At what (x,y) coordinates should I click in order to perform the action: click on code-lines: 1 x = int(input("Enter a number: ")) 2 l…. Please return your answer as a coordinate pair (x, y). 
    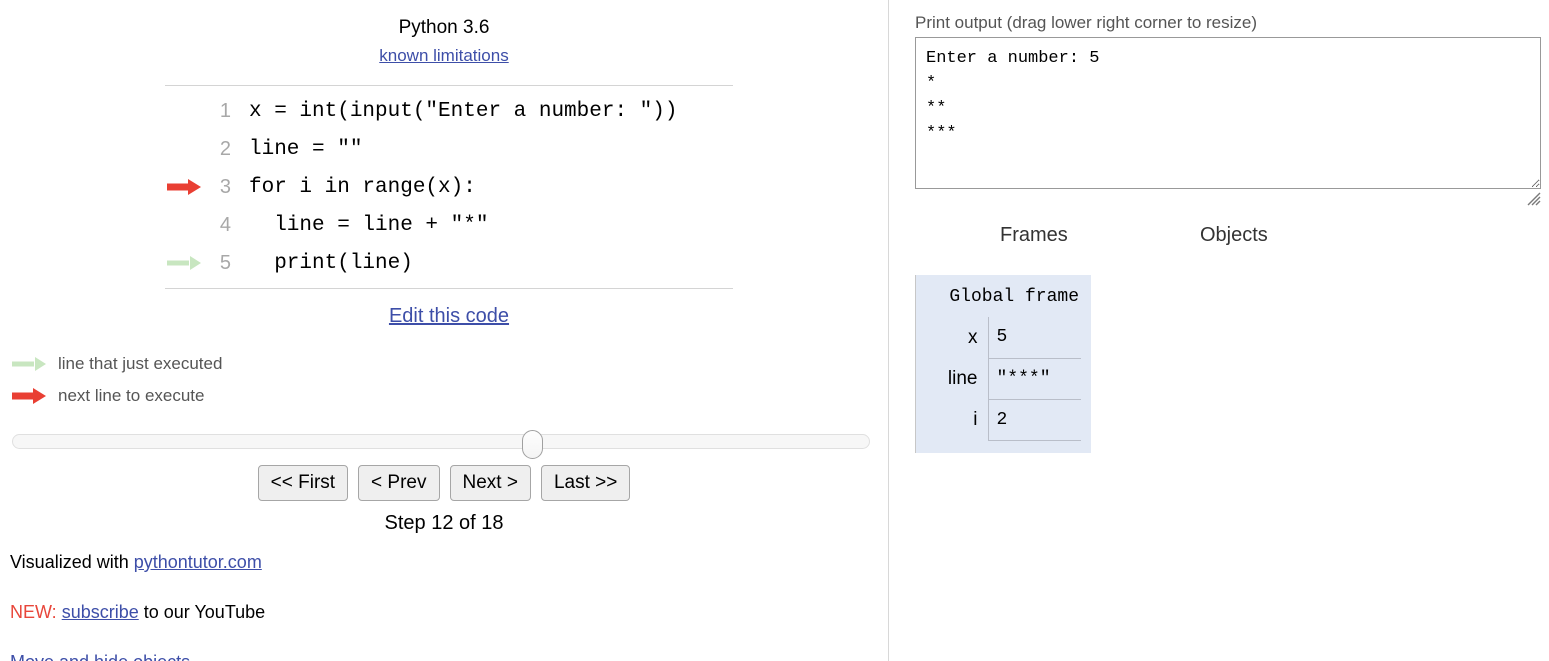
    Looking at the image, I should click on (449, 187).